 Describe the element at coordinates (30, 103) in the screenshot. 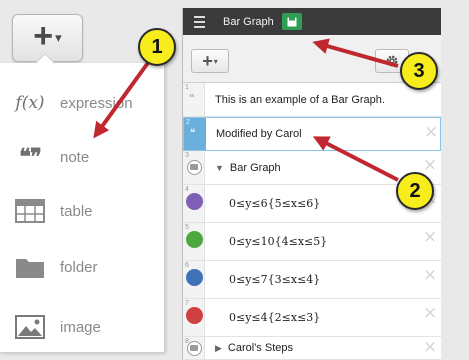

I see `function-icon: f(x)` at that location.